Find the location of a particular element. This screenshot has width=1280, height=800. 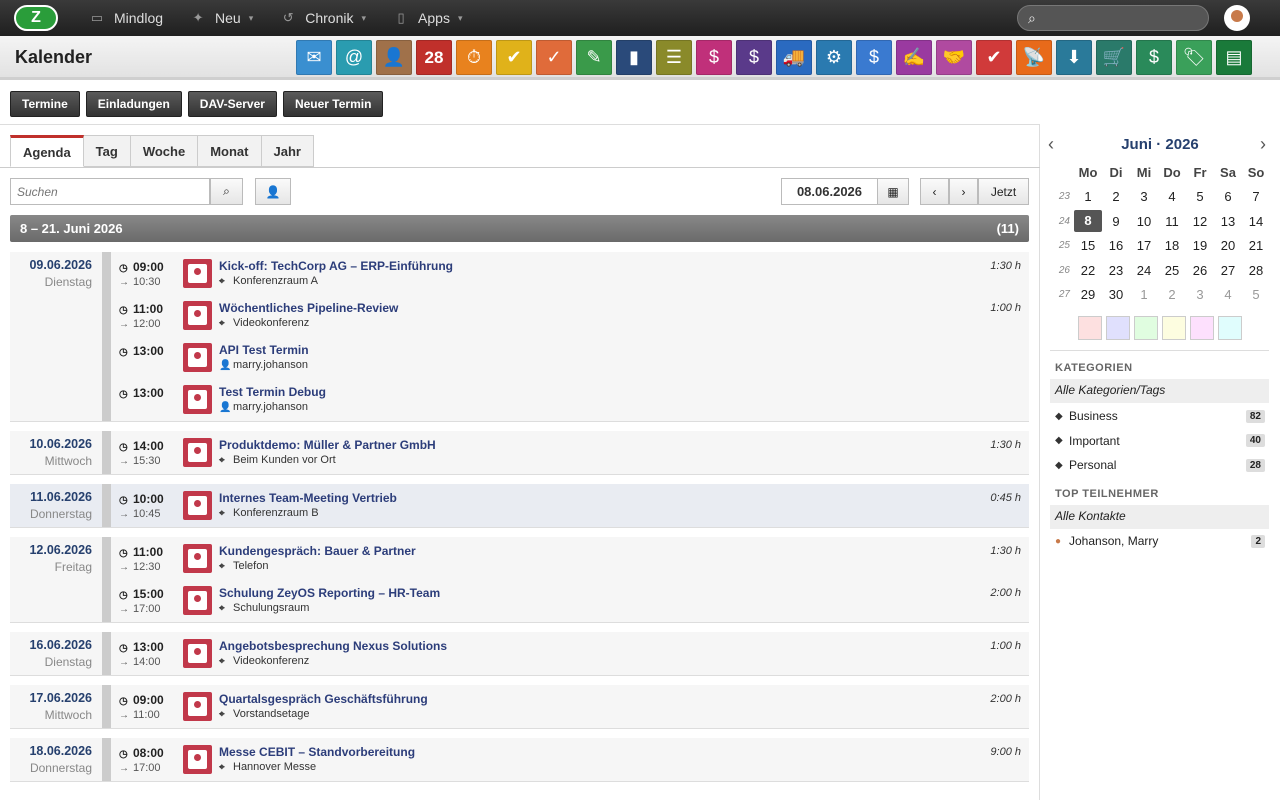

calendar-day: 10 is located at coordinates (1144, 221).